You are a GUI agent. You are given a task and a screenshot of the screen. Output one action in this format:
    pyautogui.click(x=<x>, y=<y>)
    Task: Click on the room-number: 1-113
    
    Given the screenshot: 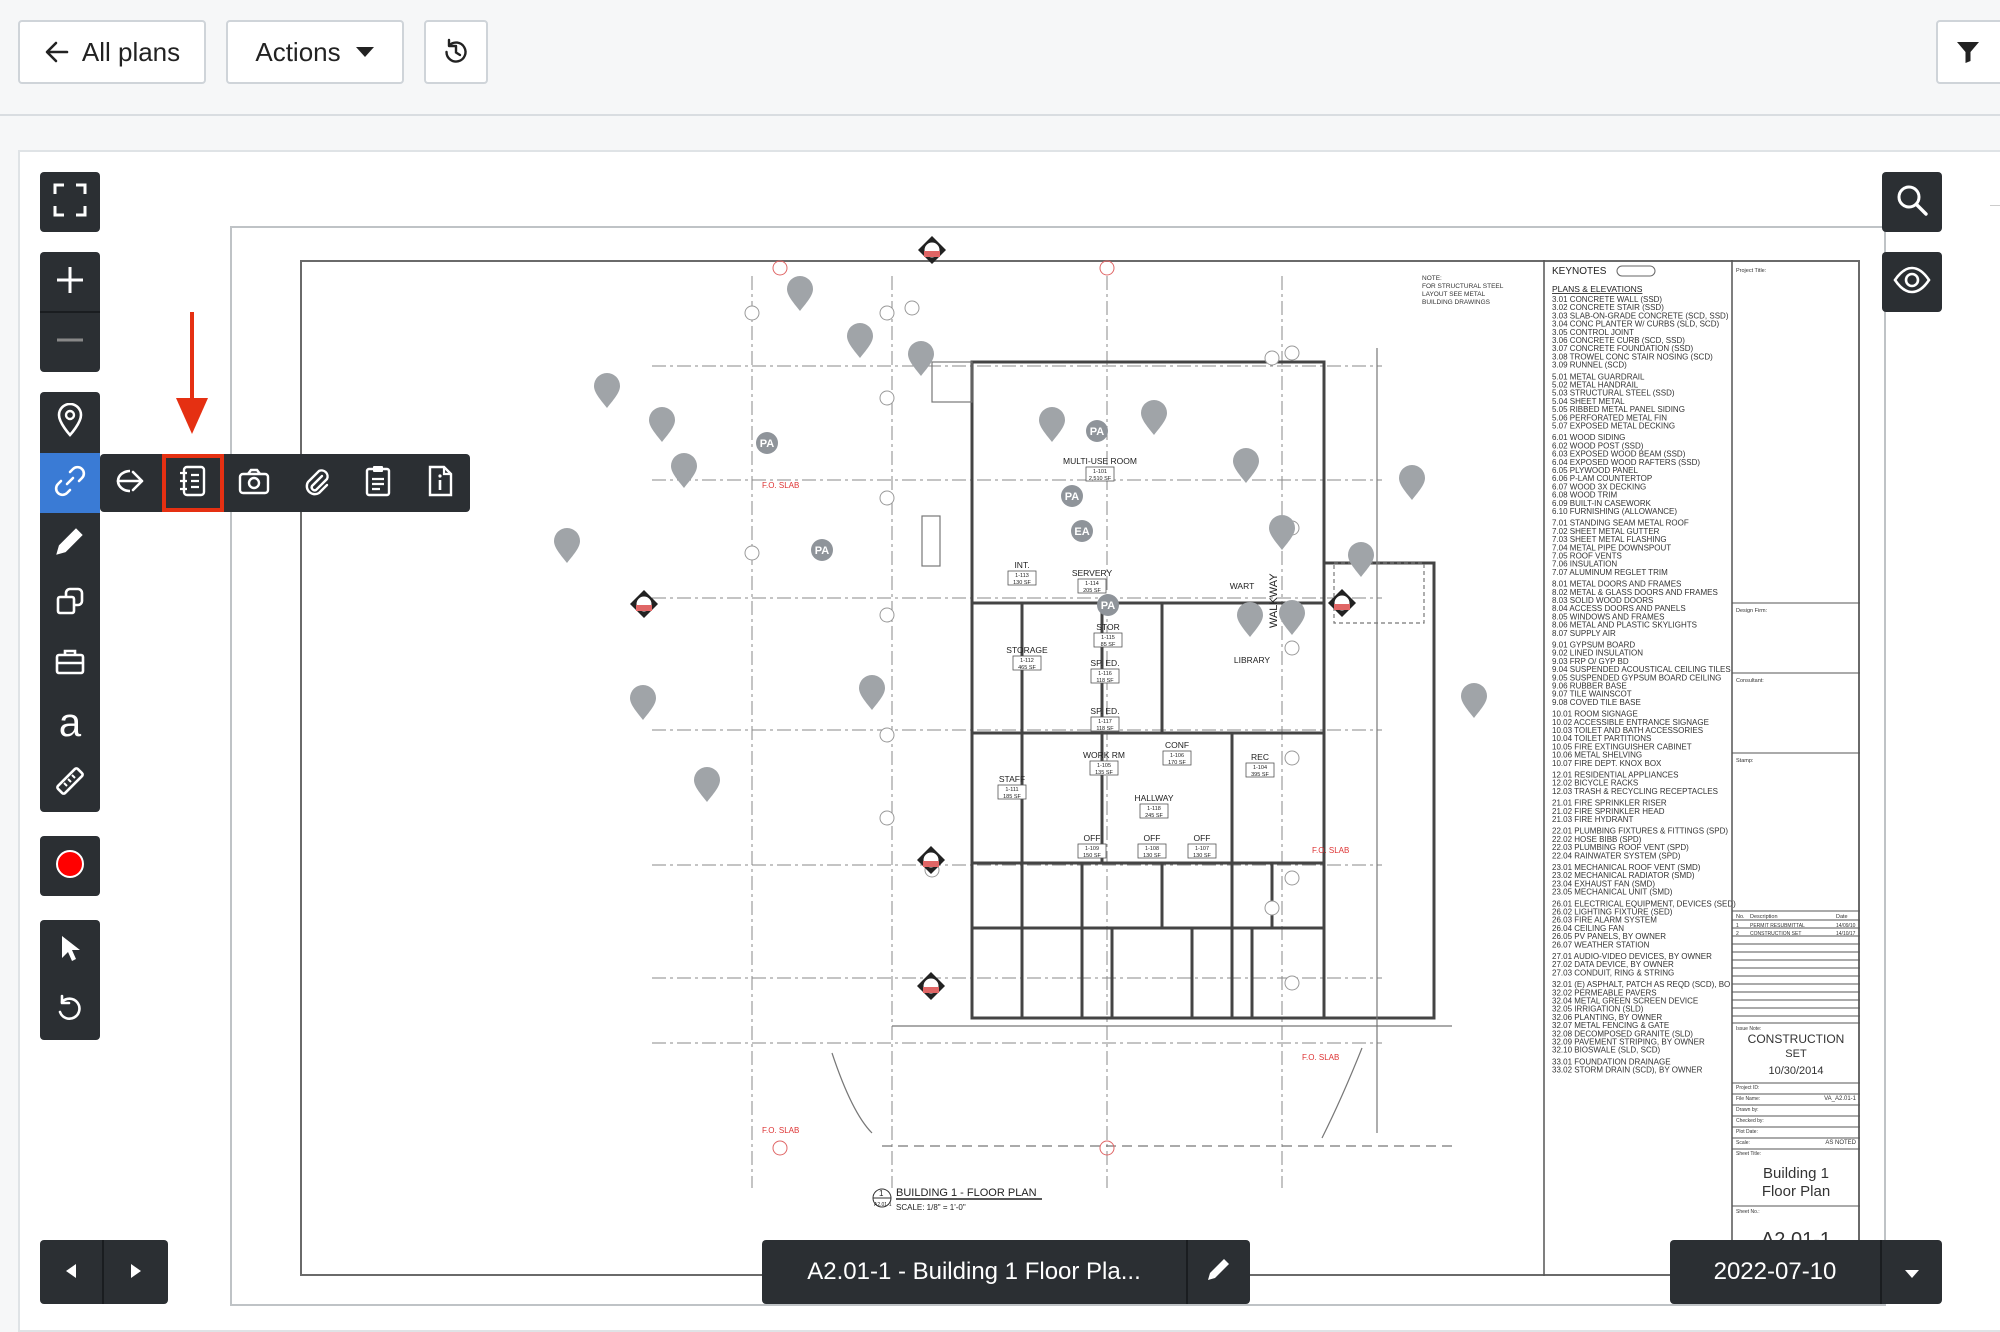 What is the action you would take?
    pyautogui.click(x=1022, y=576)
    